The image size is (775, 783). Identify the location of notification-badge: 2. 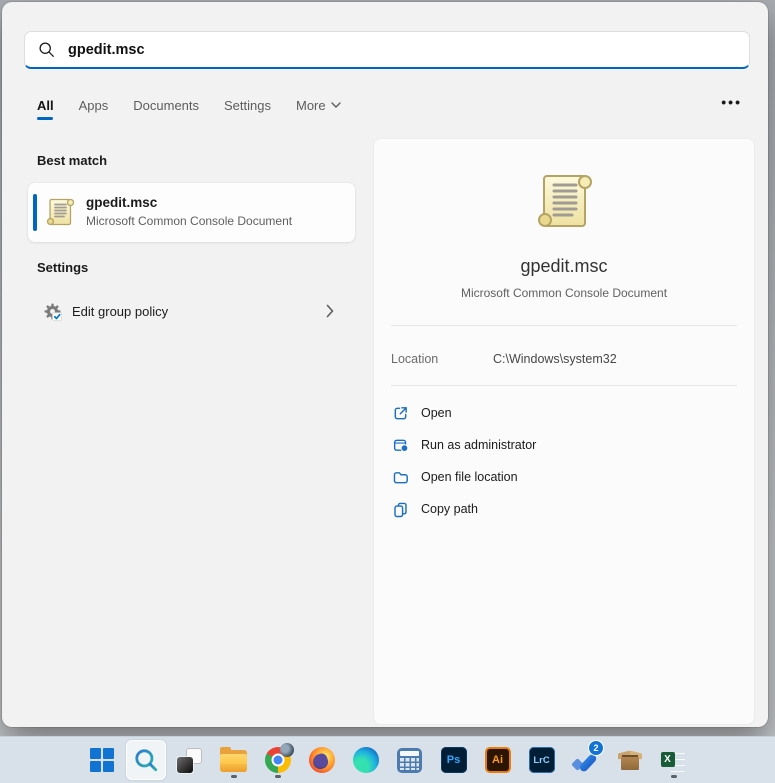
(596, 747).